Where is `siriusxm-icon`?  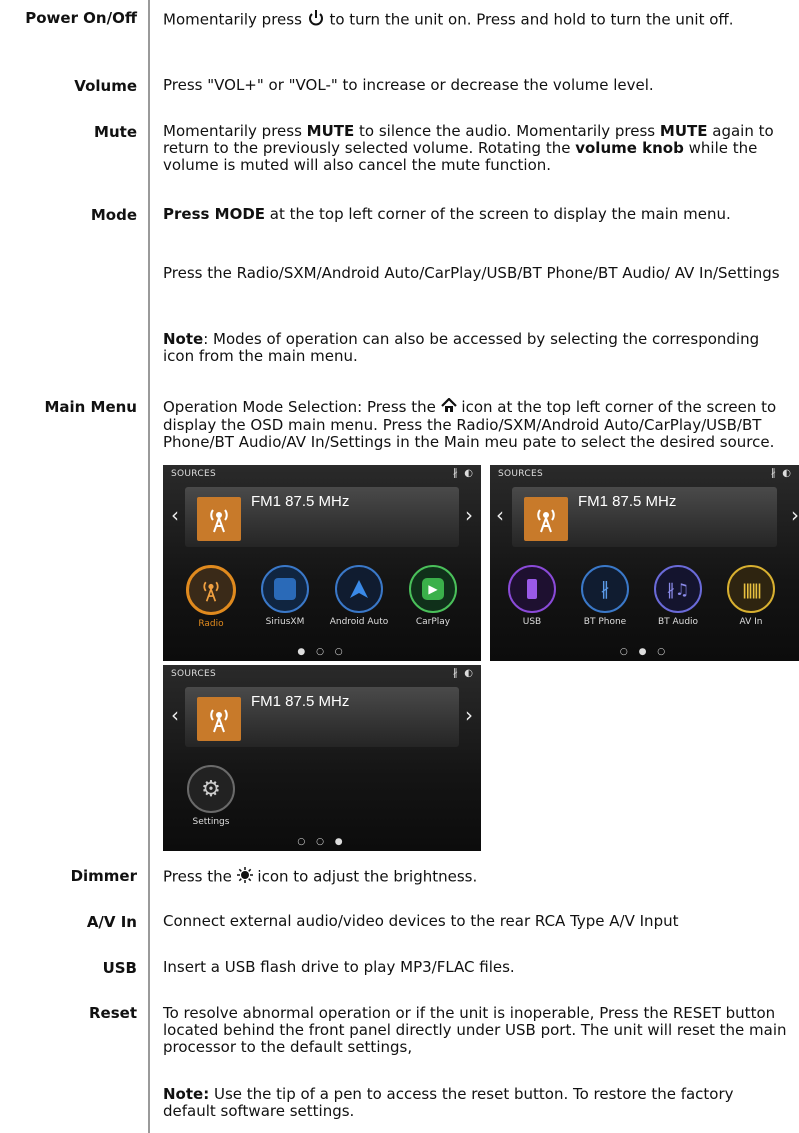 siriusxm-icon is located at coordinates (285, 589).